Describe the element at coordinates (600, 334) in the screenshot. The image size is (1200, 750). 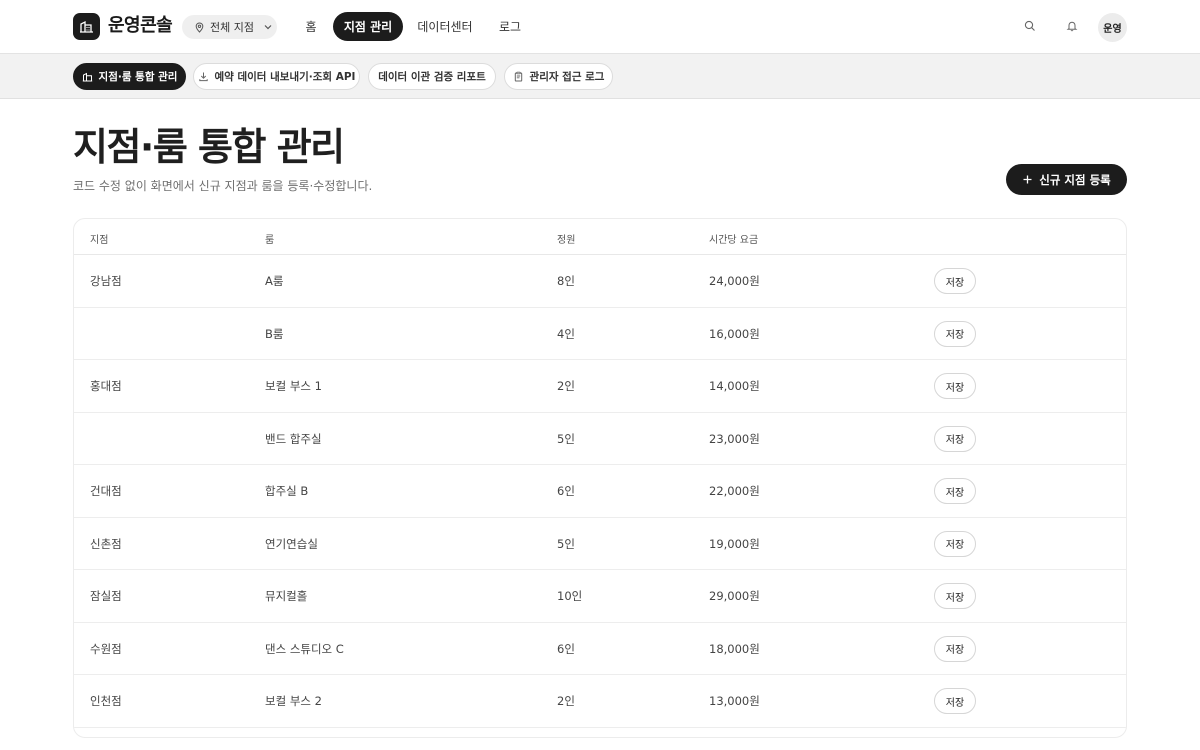
I see `table-row: B룸 4인 16,000원 저장` at that location.